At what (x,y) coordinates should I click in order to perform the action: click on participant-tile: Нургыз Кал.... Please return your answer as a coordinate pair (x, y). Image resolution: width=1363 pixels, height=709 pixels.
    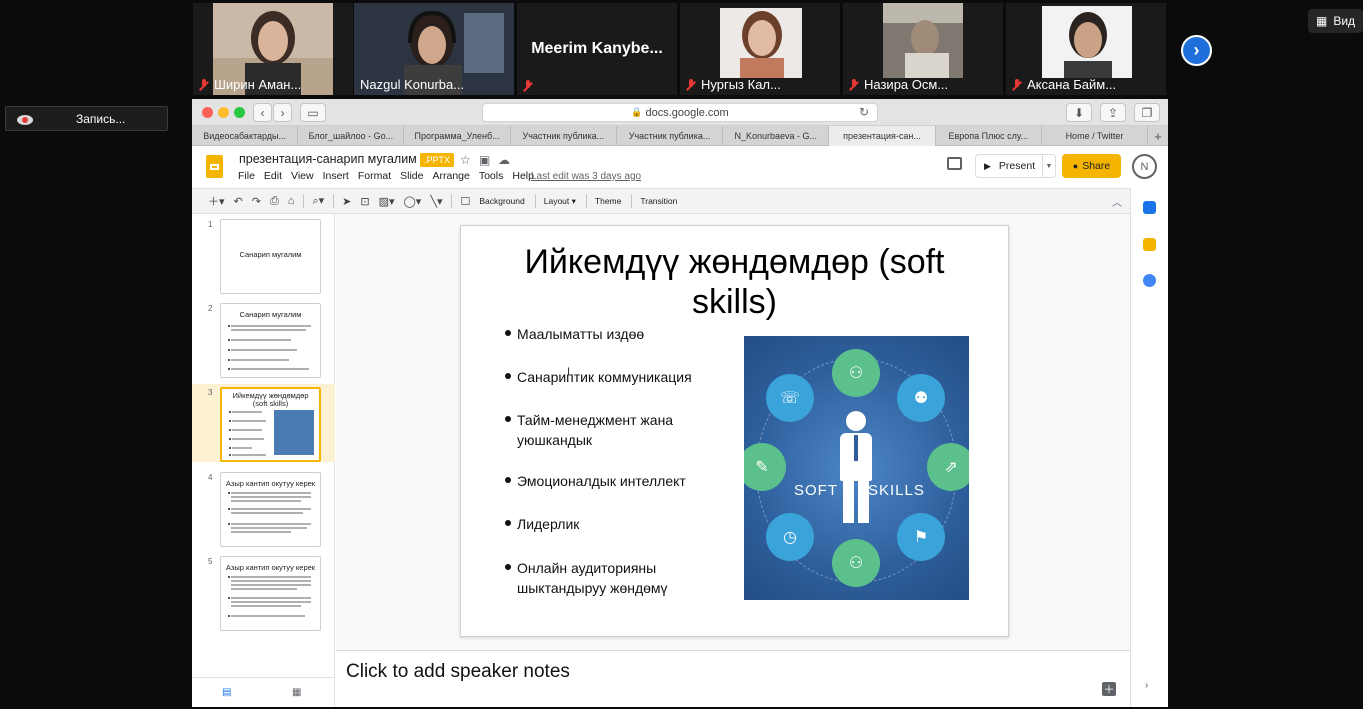
    Looking at the image, I should click on (760, 49).